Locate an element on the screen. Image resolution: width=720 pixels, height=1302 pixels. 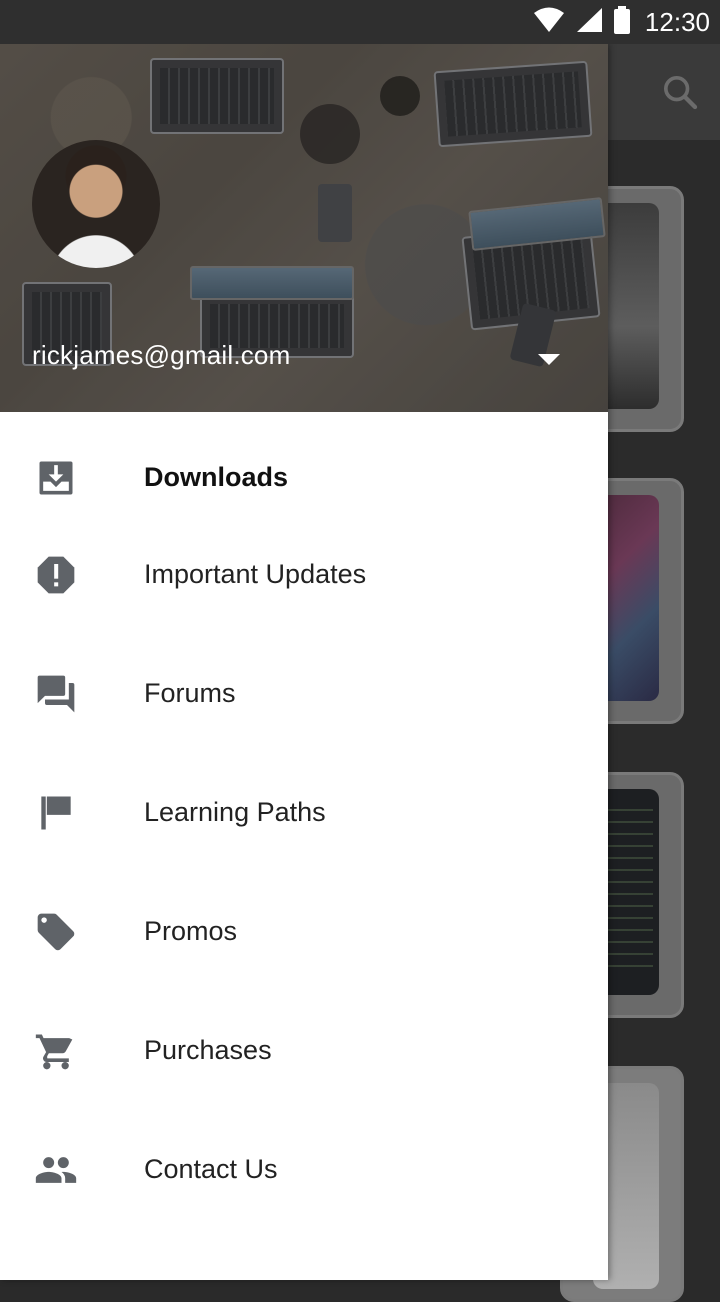
menu-item-learning-paths: Learning Paths is located at coordinates (304, 811).